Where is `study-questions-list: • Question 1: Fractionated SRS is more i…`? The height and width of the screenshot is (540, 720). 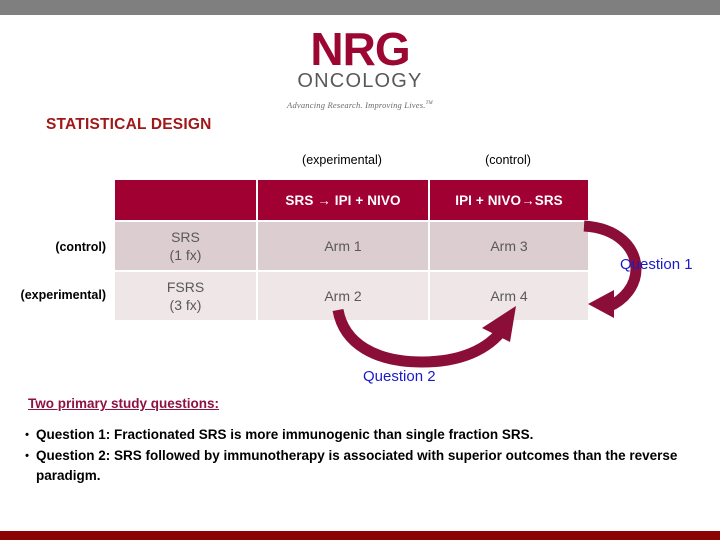 study-questions-list: • Question 1: Fractionated SRS is more i… is located at coordinates (368, 456).